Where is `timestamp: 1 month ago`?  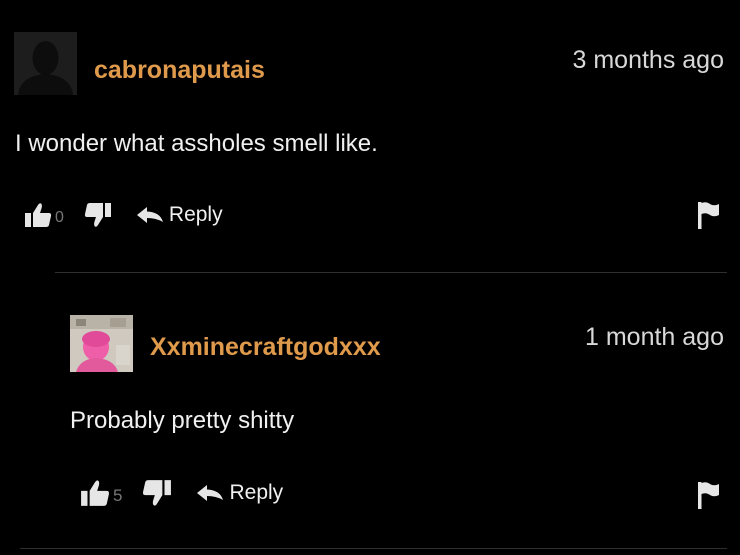 timestamp: 1 month ago is located at coordinates (654, 337).